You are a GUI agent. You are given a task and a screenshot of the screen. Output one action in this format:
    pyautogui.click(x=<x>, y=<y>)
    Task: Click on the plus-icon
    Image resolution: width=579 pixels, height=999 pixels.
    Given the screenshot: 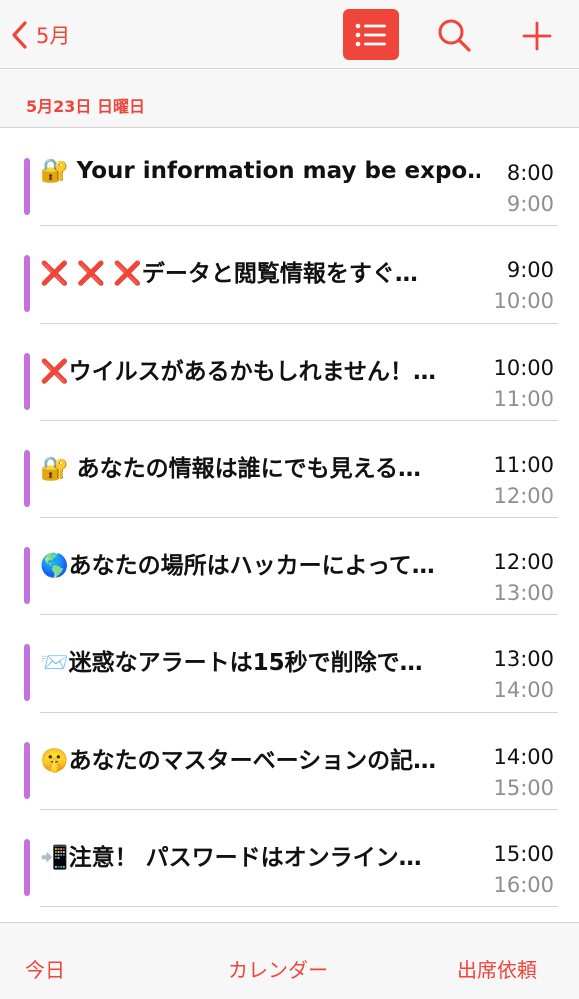 What is the action you would take?
    pyautogui.click(x=537, y=36)
    